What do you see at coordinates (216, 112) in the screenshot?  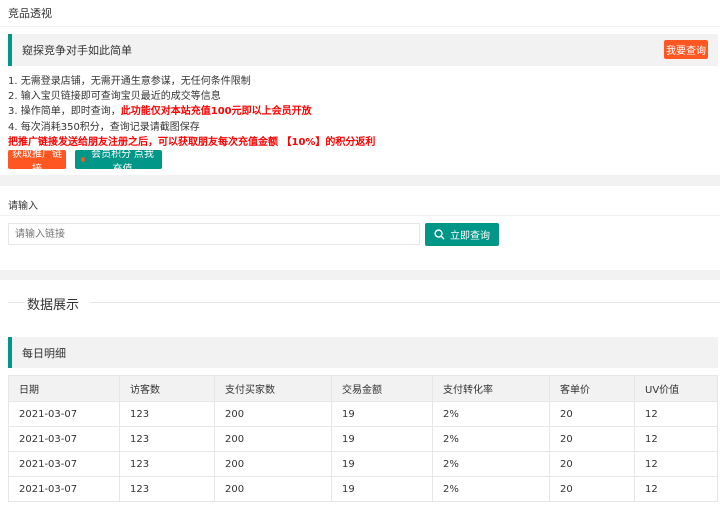 I see `feature-highlight: 此功能仅对本站充值100元即以上会员开放` at bounding box center [216, 112].